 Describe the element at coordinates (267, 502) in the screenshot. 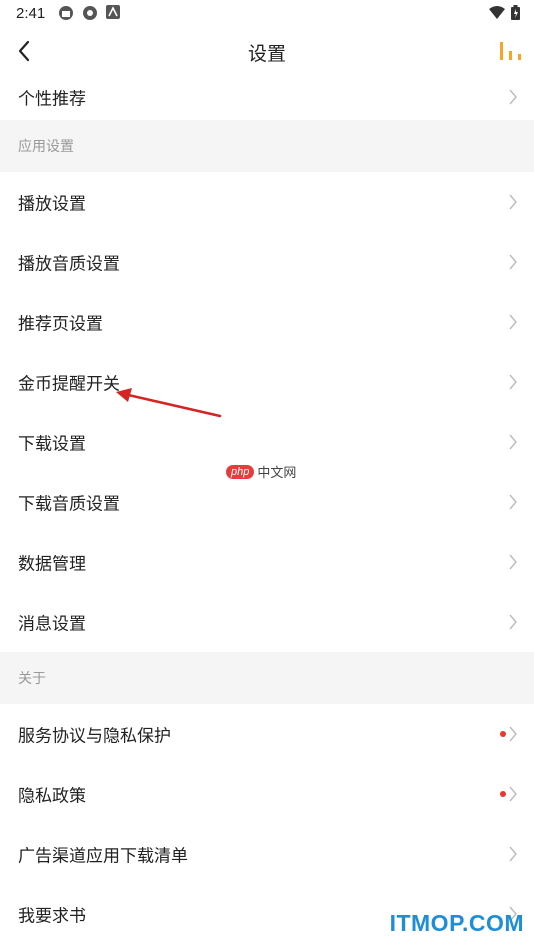

I see `settings-row-download-quality: 下载音质设置` at that location.